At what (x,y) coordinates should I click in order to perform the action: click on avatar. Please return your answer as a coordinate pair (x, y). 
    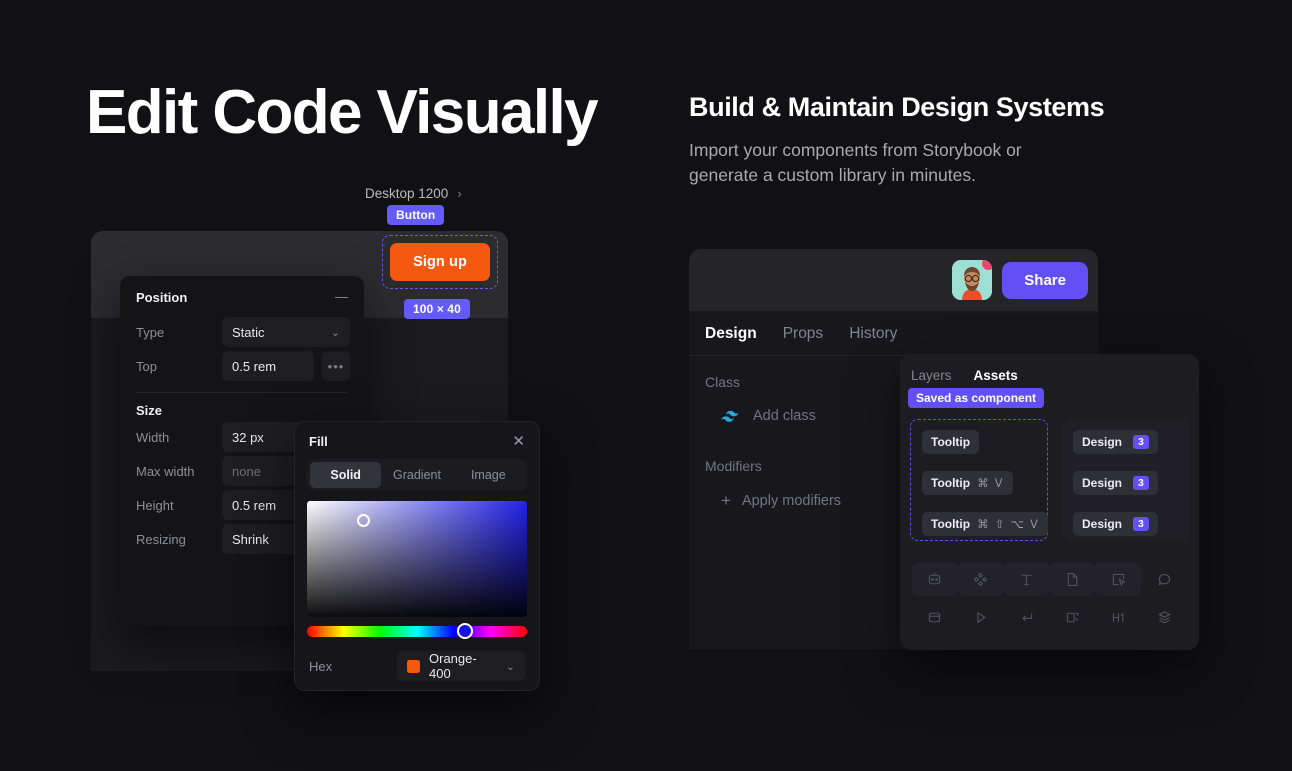
    Looking at the image, I should click on (972, 280).